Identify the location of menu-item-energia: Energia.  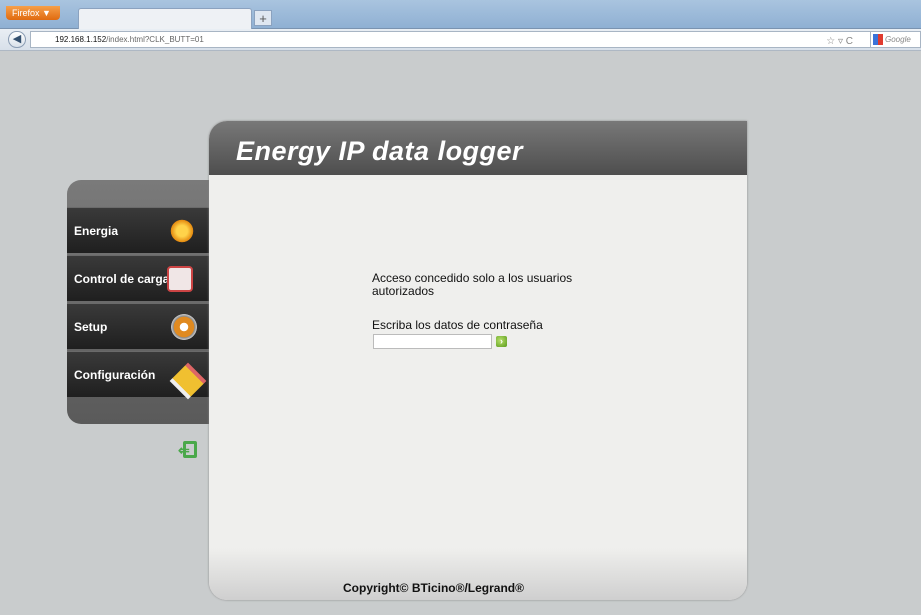
(138, 230).